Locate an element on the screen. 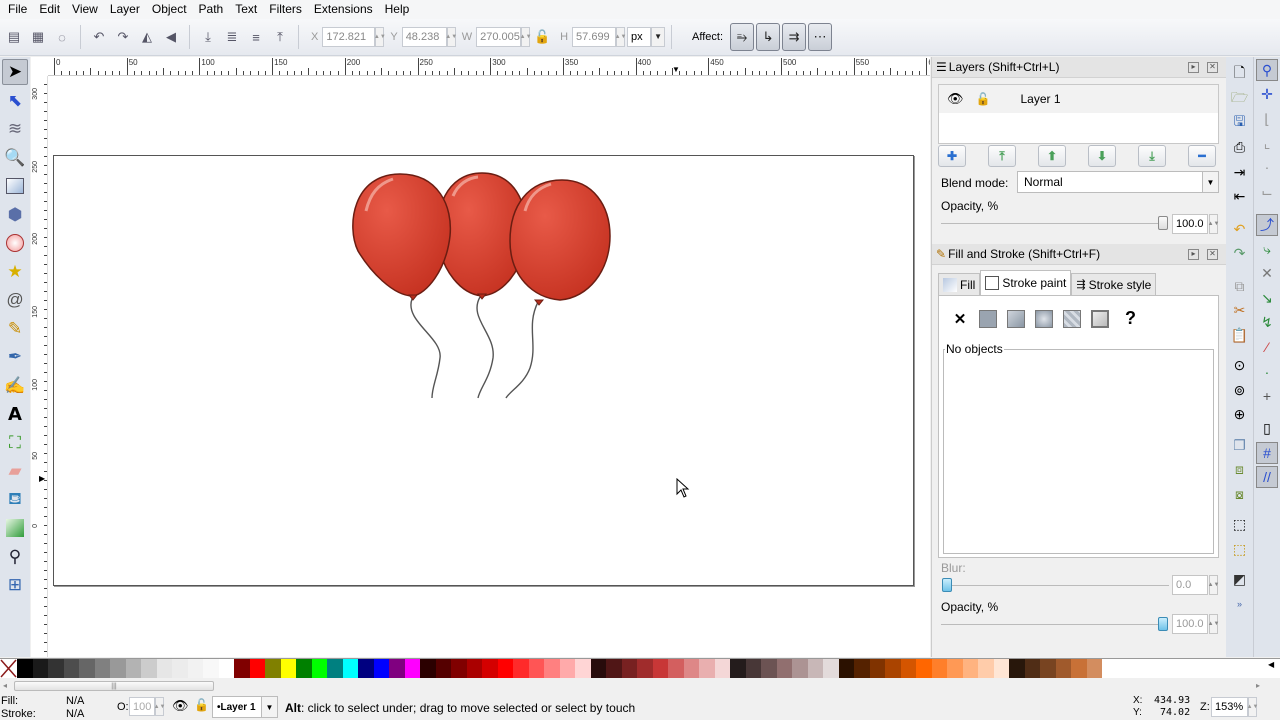 This screenshot has height=720, width=1280. layer-opacity-input: 100.0 is located at coordinates (1190, 224).